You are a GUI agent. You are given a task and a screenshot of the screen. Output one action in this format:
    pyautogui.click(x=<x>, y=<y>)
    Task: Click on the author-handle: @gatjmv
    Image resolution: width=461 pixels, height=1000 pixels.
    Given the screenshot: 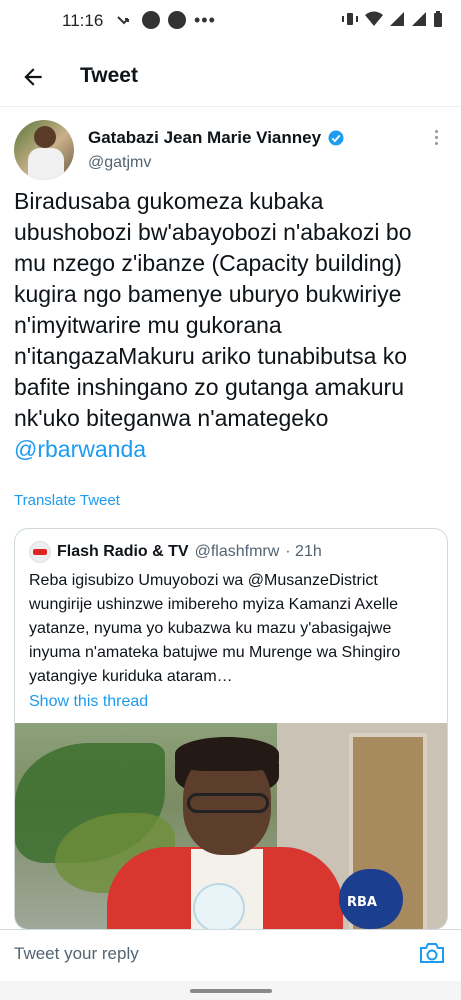 What is the action you would take?
    pyautogui.click(x=119, y=163)
    